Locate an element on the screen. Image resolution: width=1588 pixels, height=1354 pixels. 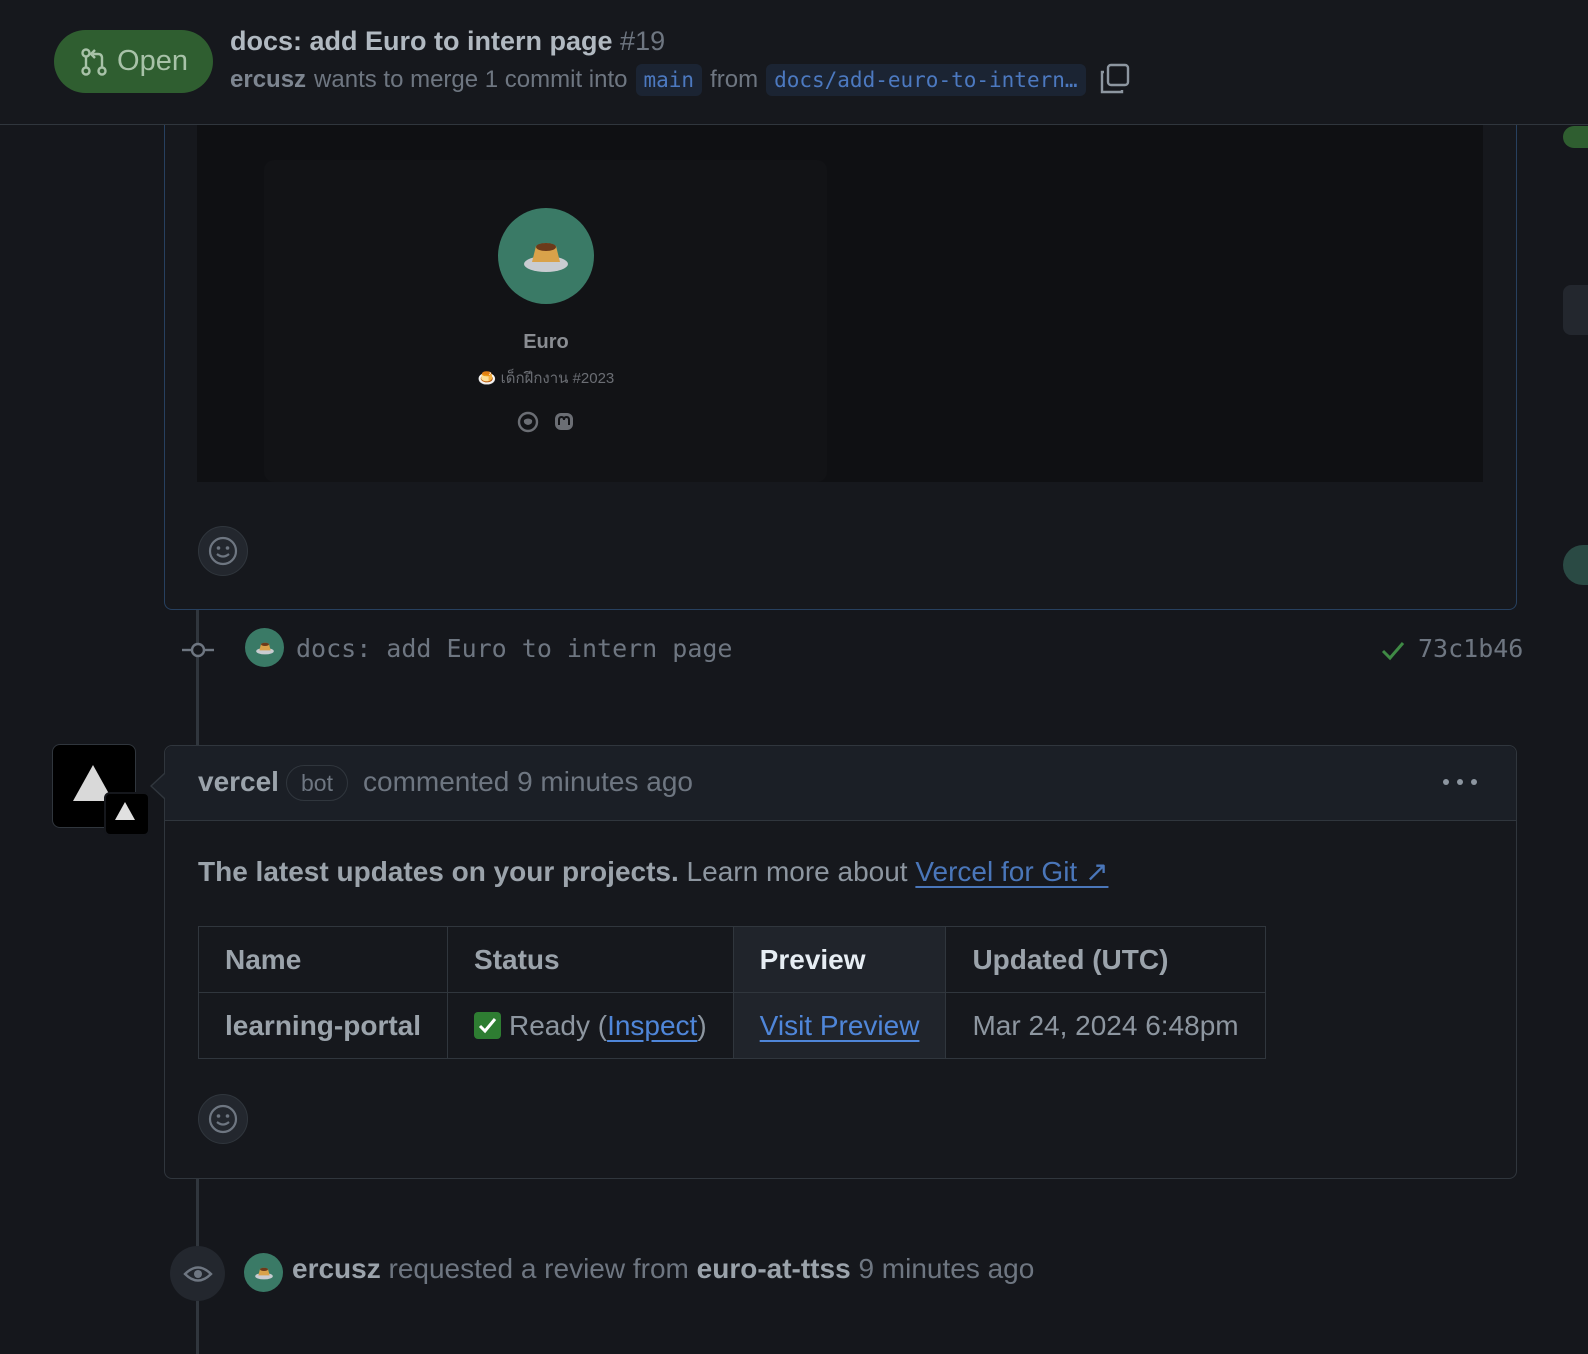
intro-bold: The latest updates on your projects. is located at coordinates (438, 871).